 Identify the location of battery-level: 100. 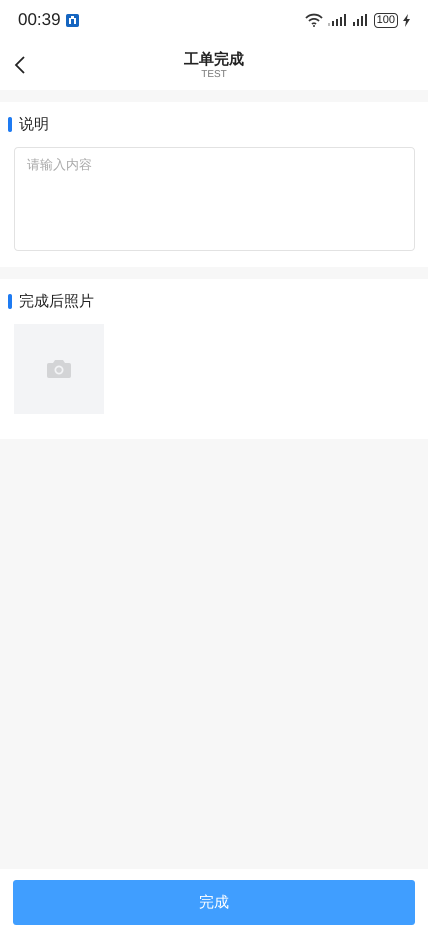
(386, 20).